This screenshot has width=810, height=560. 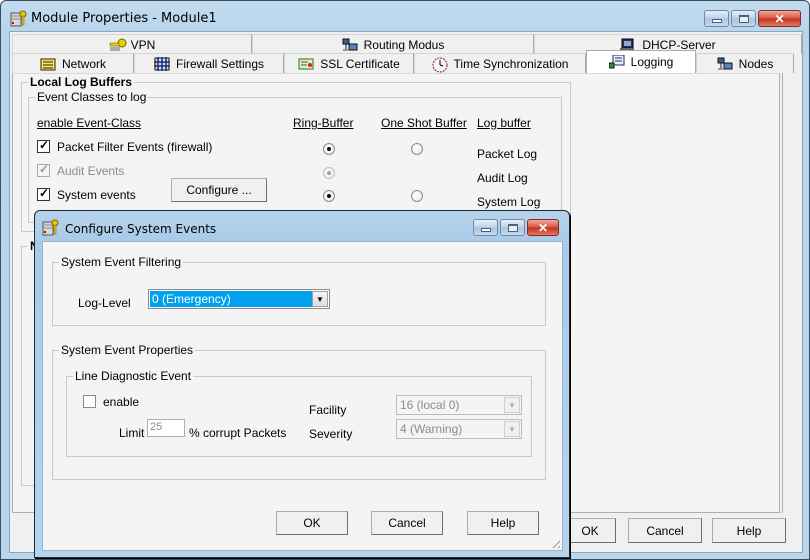 What do you see at coordinates (302, 228) in the screenshot?
I see `dialog-title-bar: Configure System Events ✕` at bounding box center [302, 228].